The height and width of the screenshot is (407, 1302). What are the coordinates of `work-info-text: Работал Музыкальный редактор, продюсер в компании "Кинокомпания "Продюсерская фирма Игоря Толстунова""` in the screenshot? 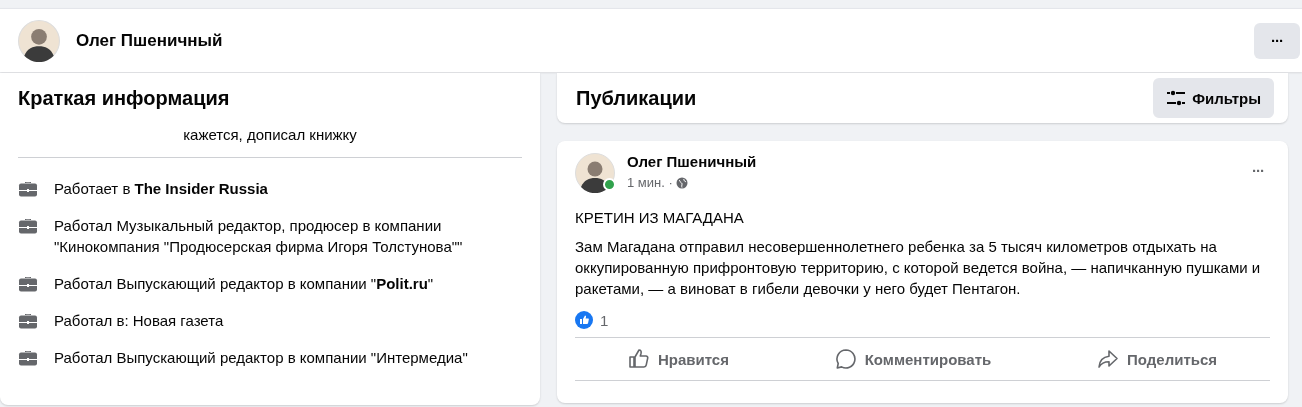 It's located at (259, 236).